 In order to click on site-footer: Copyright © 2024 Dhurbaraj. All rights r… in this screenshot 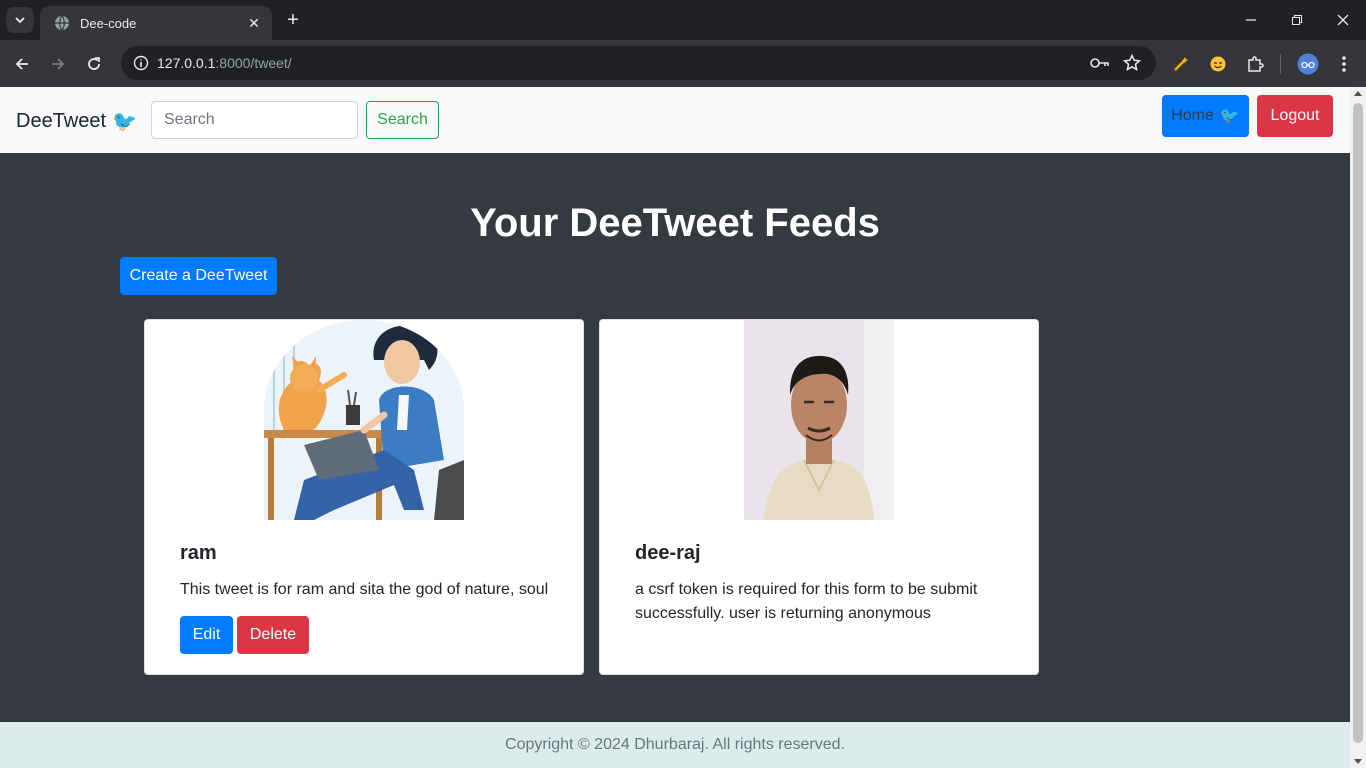, I will do `click(675, 745)`.